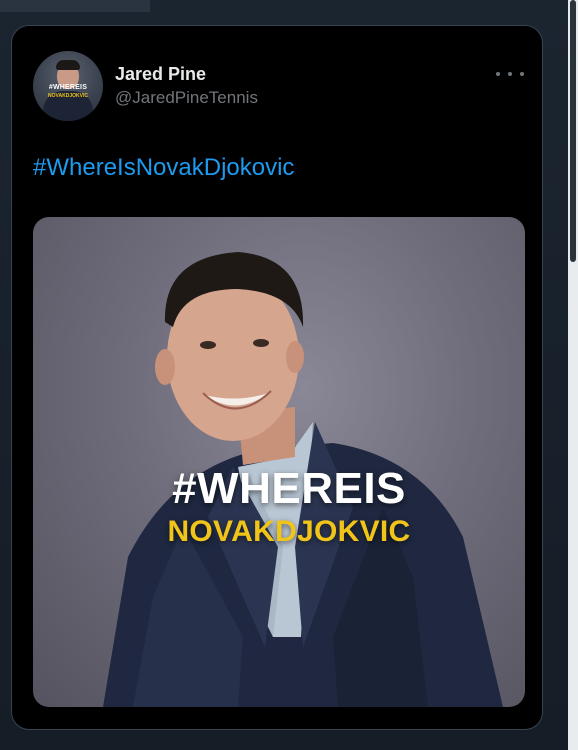 Image resolution: width=578 pixels, height=750 pixels. Describe the element at coordinates (289, 531) in the screenshot. I see `media-overlay-subheadline: NOVAKDJOKVIC` at that location.